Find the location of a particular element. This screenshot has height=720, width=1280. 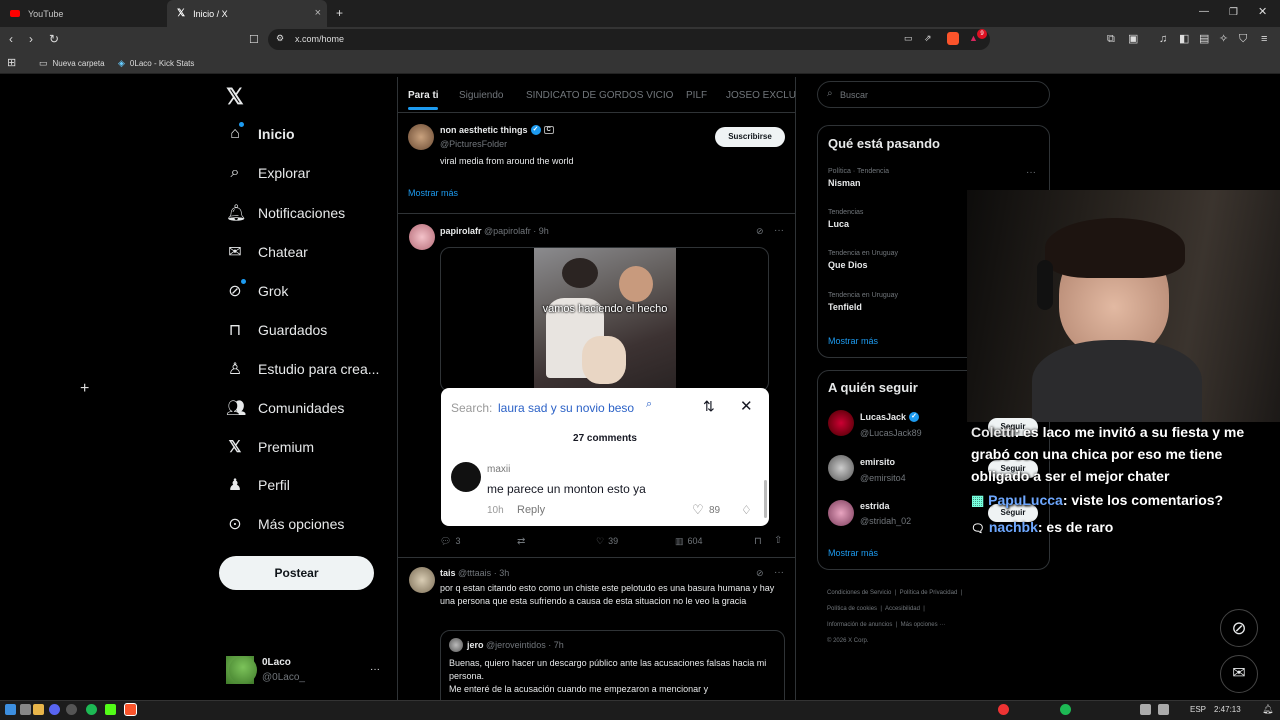

bookmark-icon: ⊓ is located at coordinates (758, 541).